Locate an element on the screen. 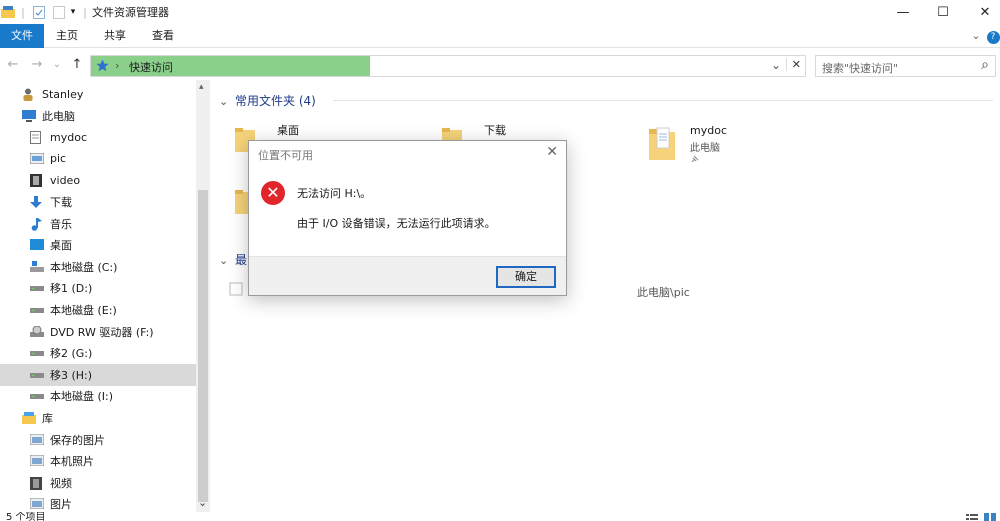  sidebar-item: 本地磁盘 (E:) is located at coordinates (98, 310).